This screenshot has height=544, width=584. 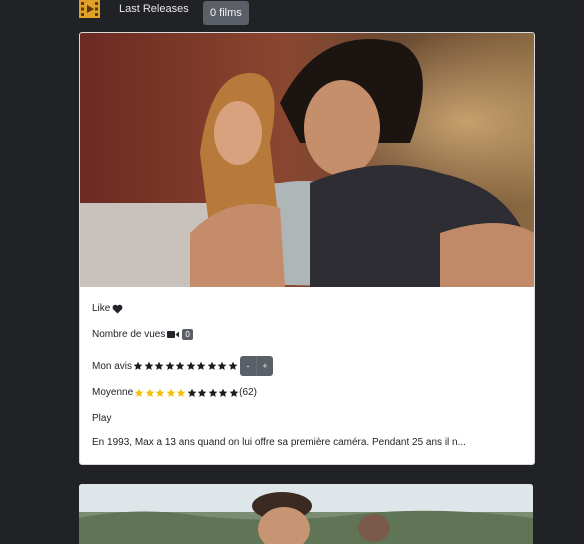 I want to click on my-review-row: Mon avis - +, so click(x=183, y=366).